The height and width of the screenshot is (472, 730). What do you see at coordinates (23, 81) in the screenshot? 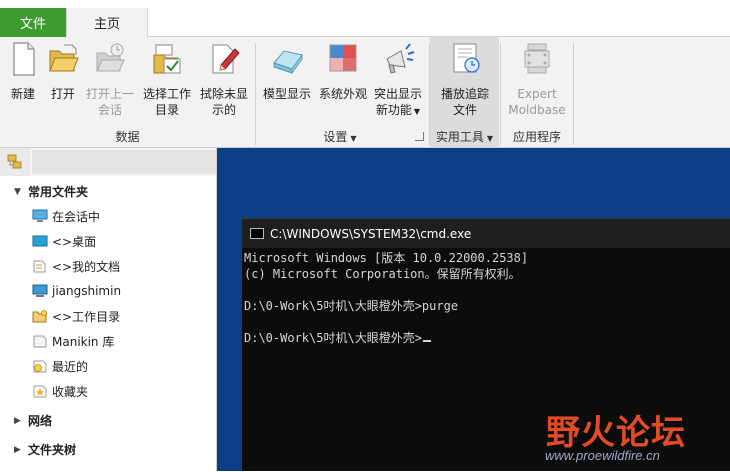
I see `new-button: 新建` at bounding box center [23, 81].